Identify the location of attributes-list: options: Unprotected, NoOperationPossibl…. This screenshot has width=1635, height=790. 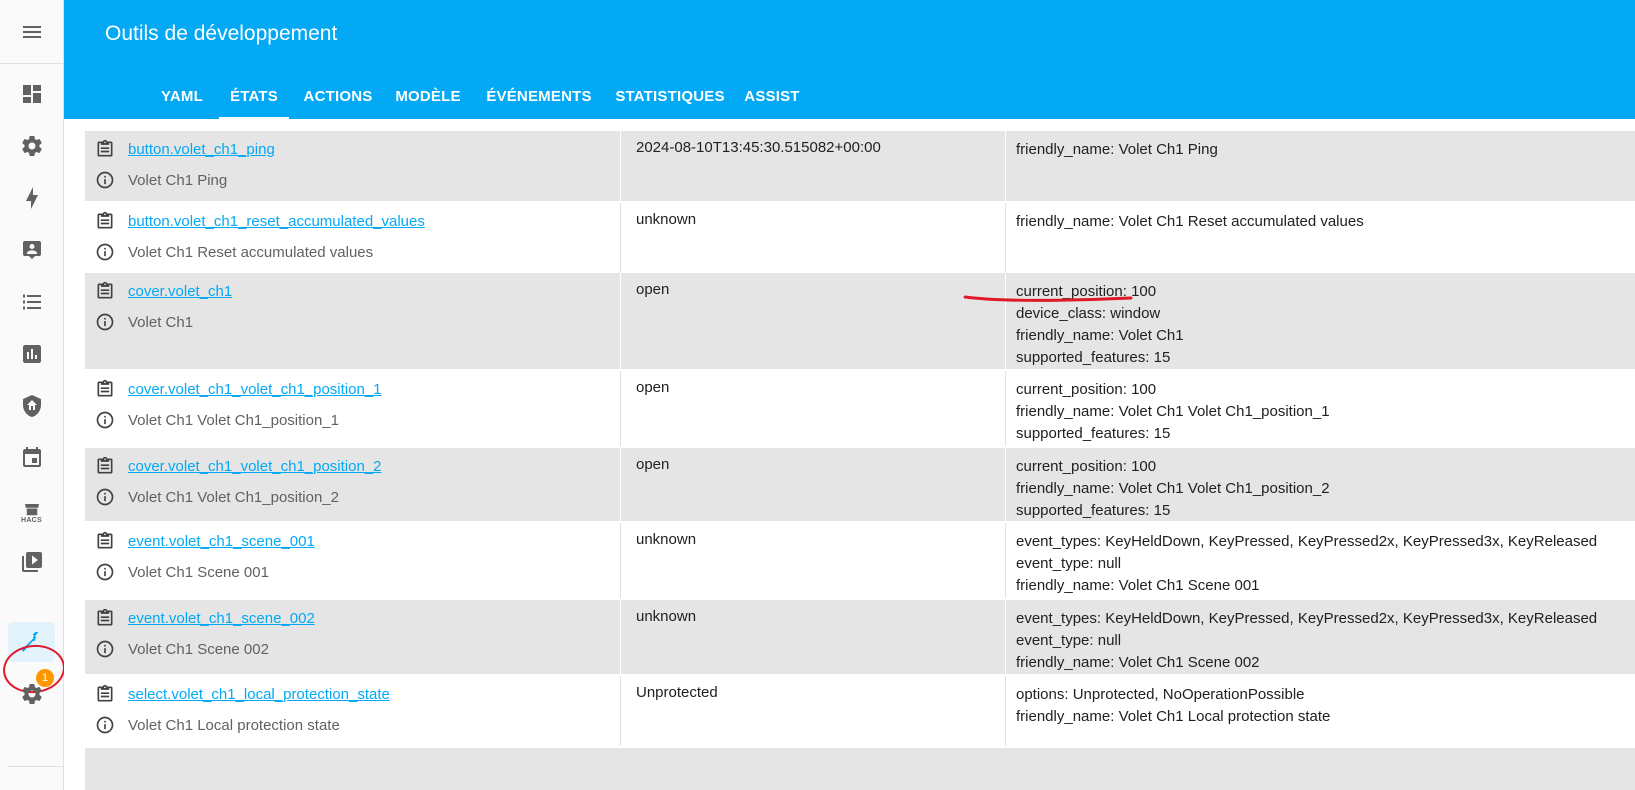
(1173, 706).